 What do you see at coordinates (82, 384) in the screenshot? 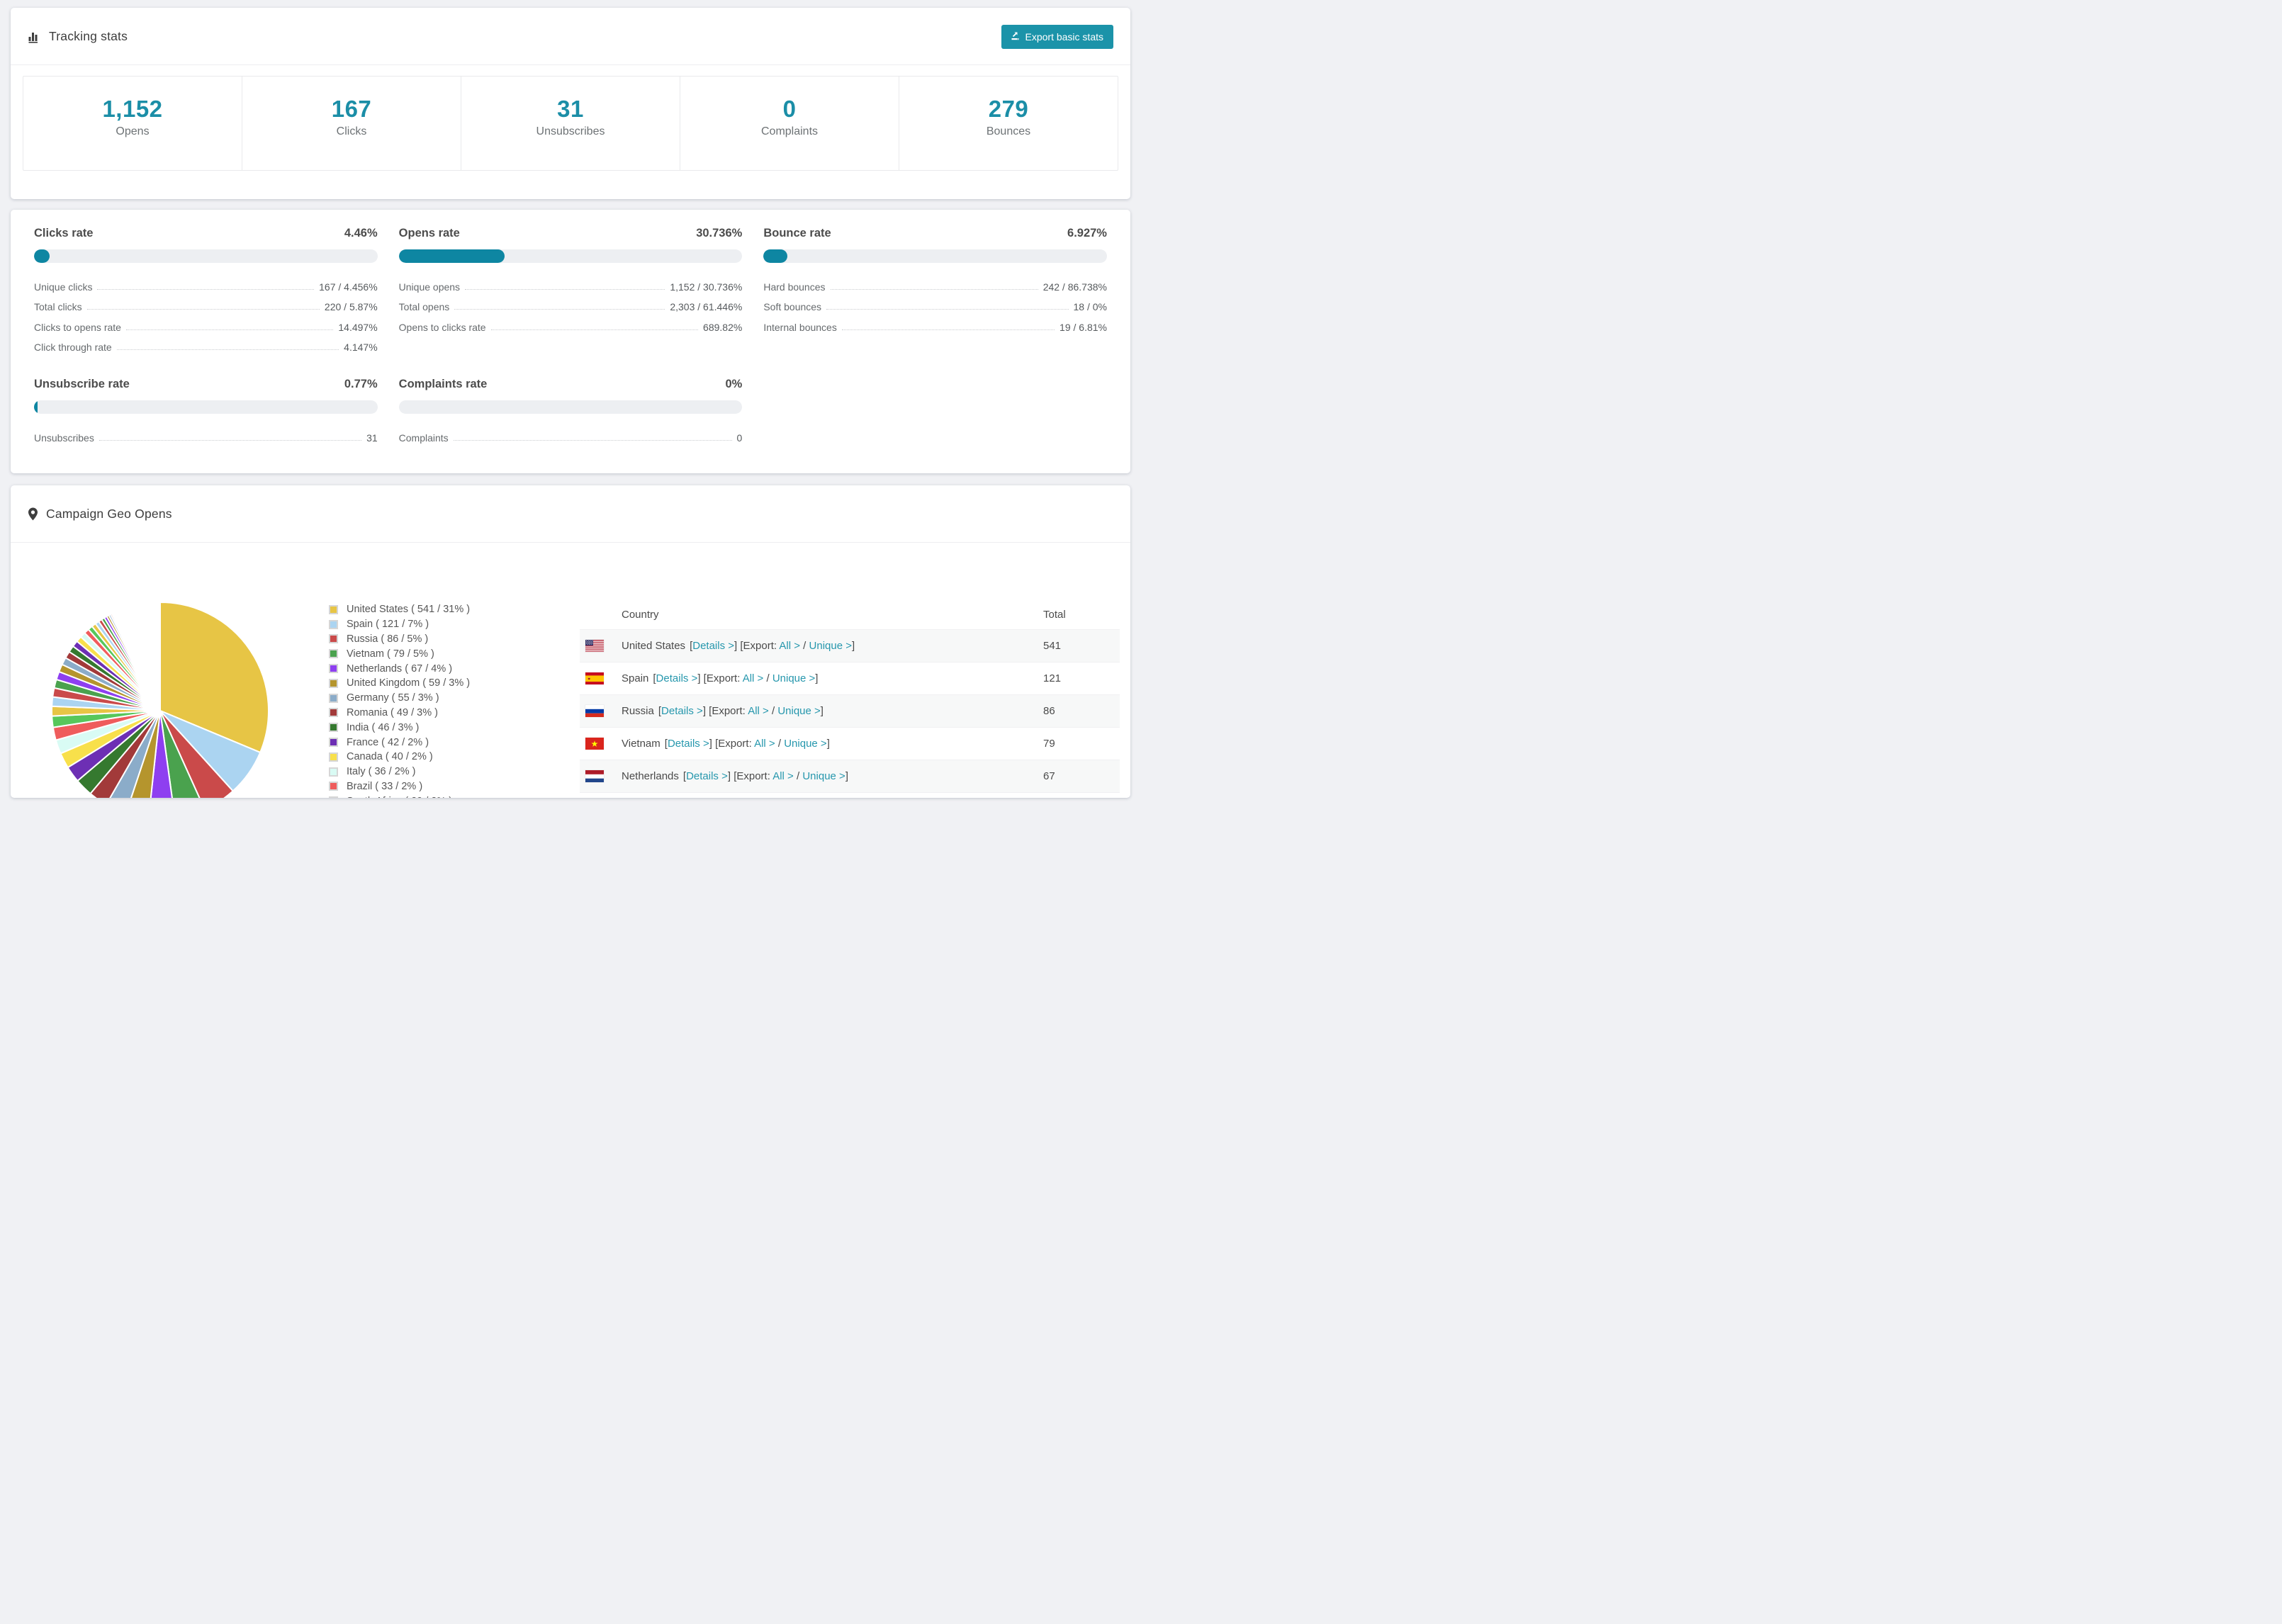
I see `unsubscribe-rate-title: Unsubscribe rate` at bounding box center [82, 384].